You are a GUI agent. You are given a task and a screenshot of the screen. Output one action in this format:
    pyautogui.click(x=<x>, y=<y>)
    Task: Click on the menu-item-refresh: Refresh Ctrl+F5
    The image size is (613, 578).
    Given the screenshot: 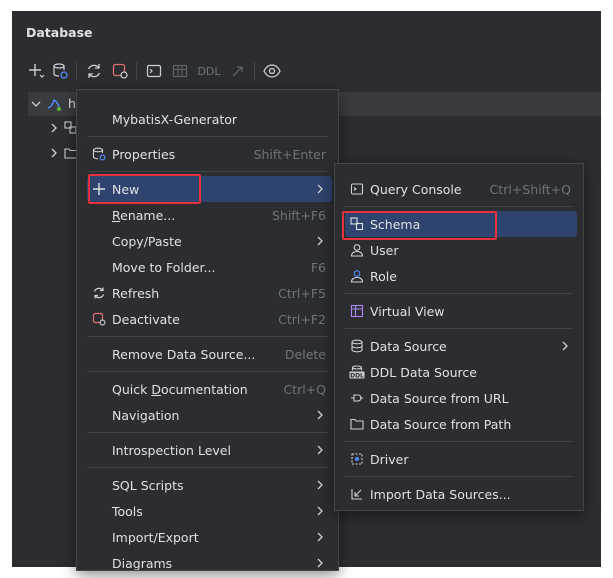 What is the action you would take?
    pyautogui.click(x=209, y=293)
    